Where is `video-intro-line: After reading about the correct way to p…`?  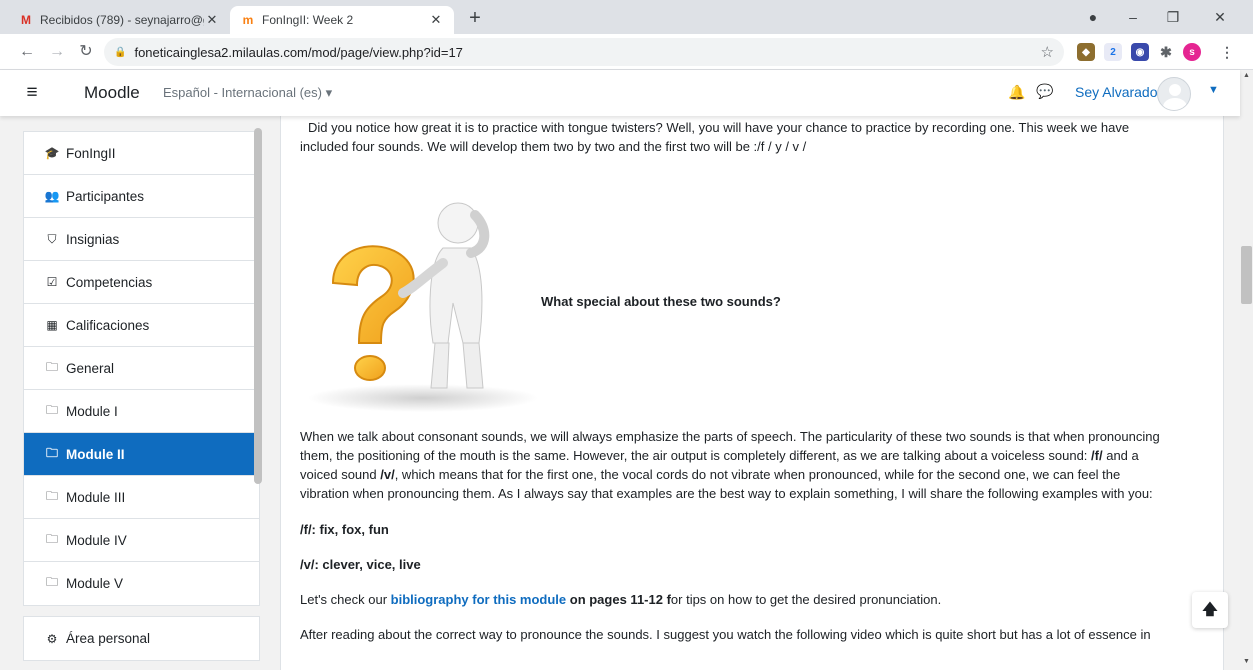
video-intro-line: After reading about the correct way to p… is located at coordinates (725, 634).